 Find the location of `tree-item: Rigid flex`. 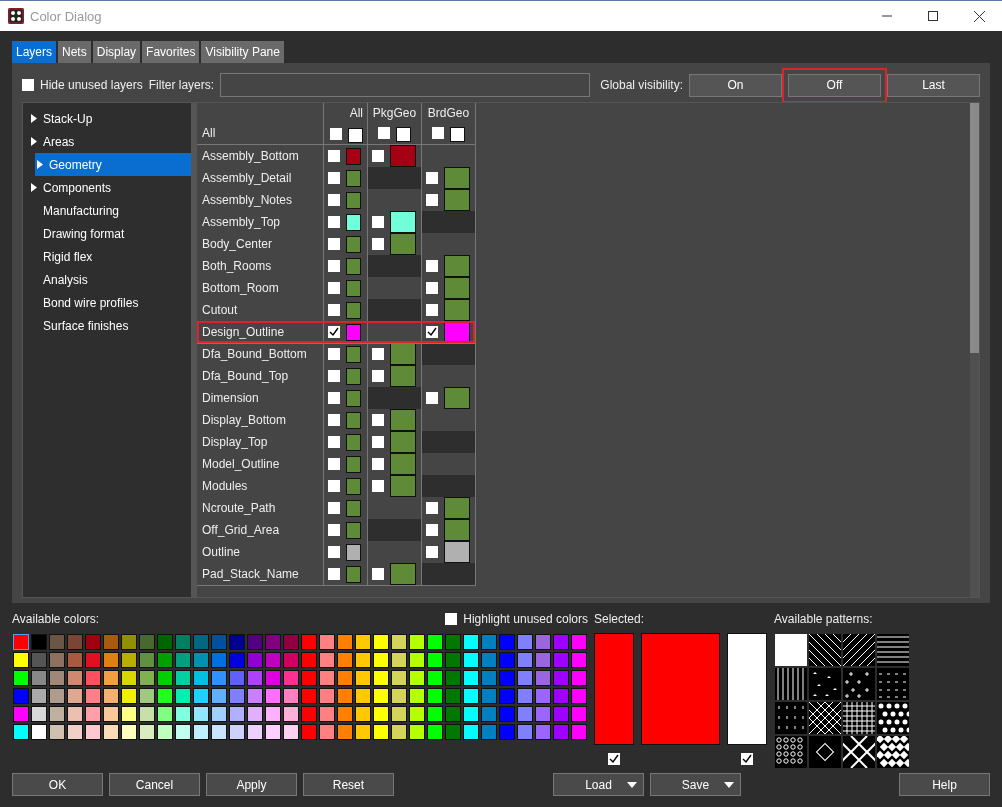

tree-item: Rigid flex is located at coordinates (107, 256).